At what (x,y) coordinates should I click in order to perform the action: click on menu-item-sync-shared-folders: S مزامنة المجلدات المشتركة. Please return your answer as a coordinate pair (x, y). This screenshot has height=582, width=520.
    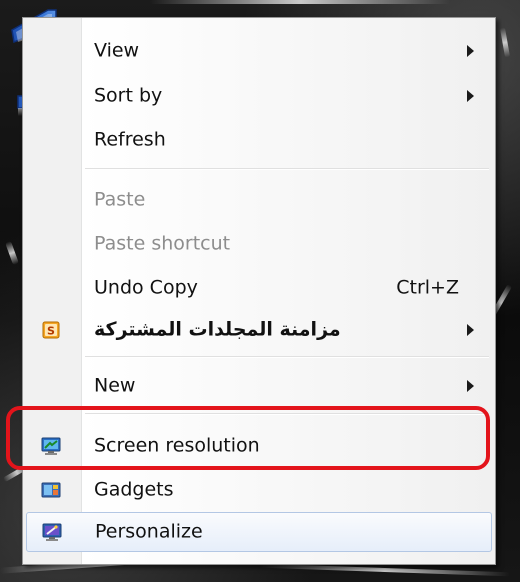
    Looking at the image, I should click on (259, 330).